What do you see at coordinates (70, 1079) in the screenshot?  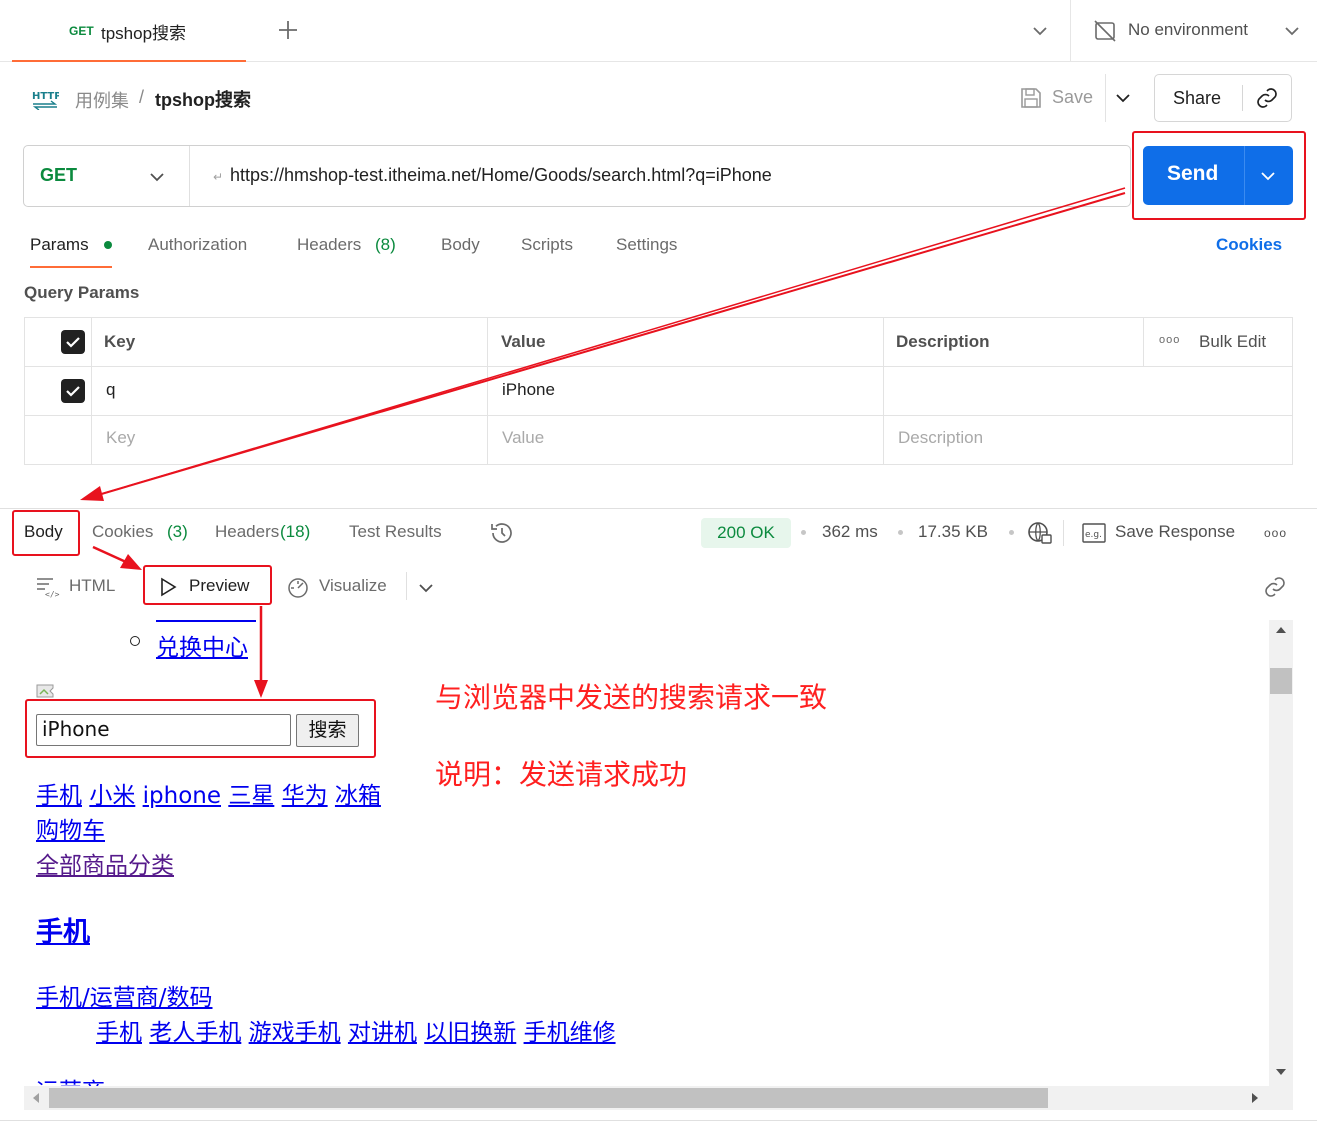 I see `cutoff-category-link: 运营商` at bounding box center [70, 1079].